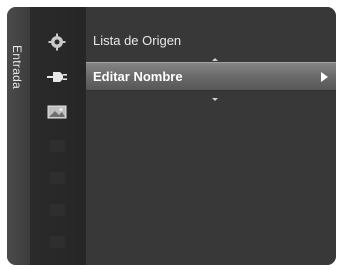 Image resolution: width=341 pixels, height=270 pixels. What do you see at coordinates (215, 99) in the screenshot?
I see `scroll-down-indicator` at bounding box center [215, 99].